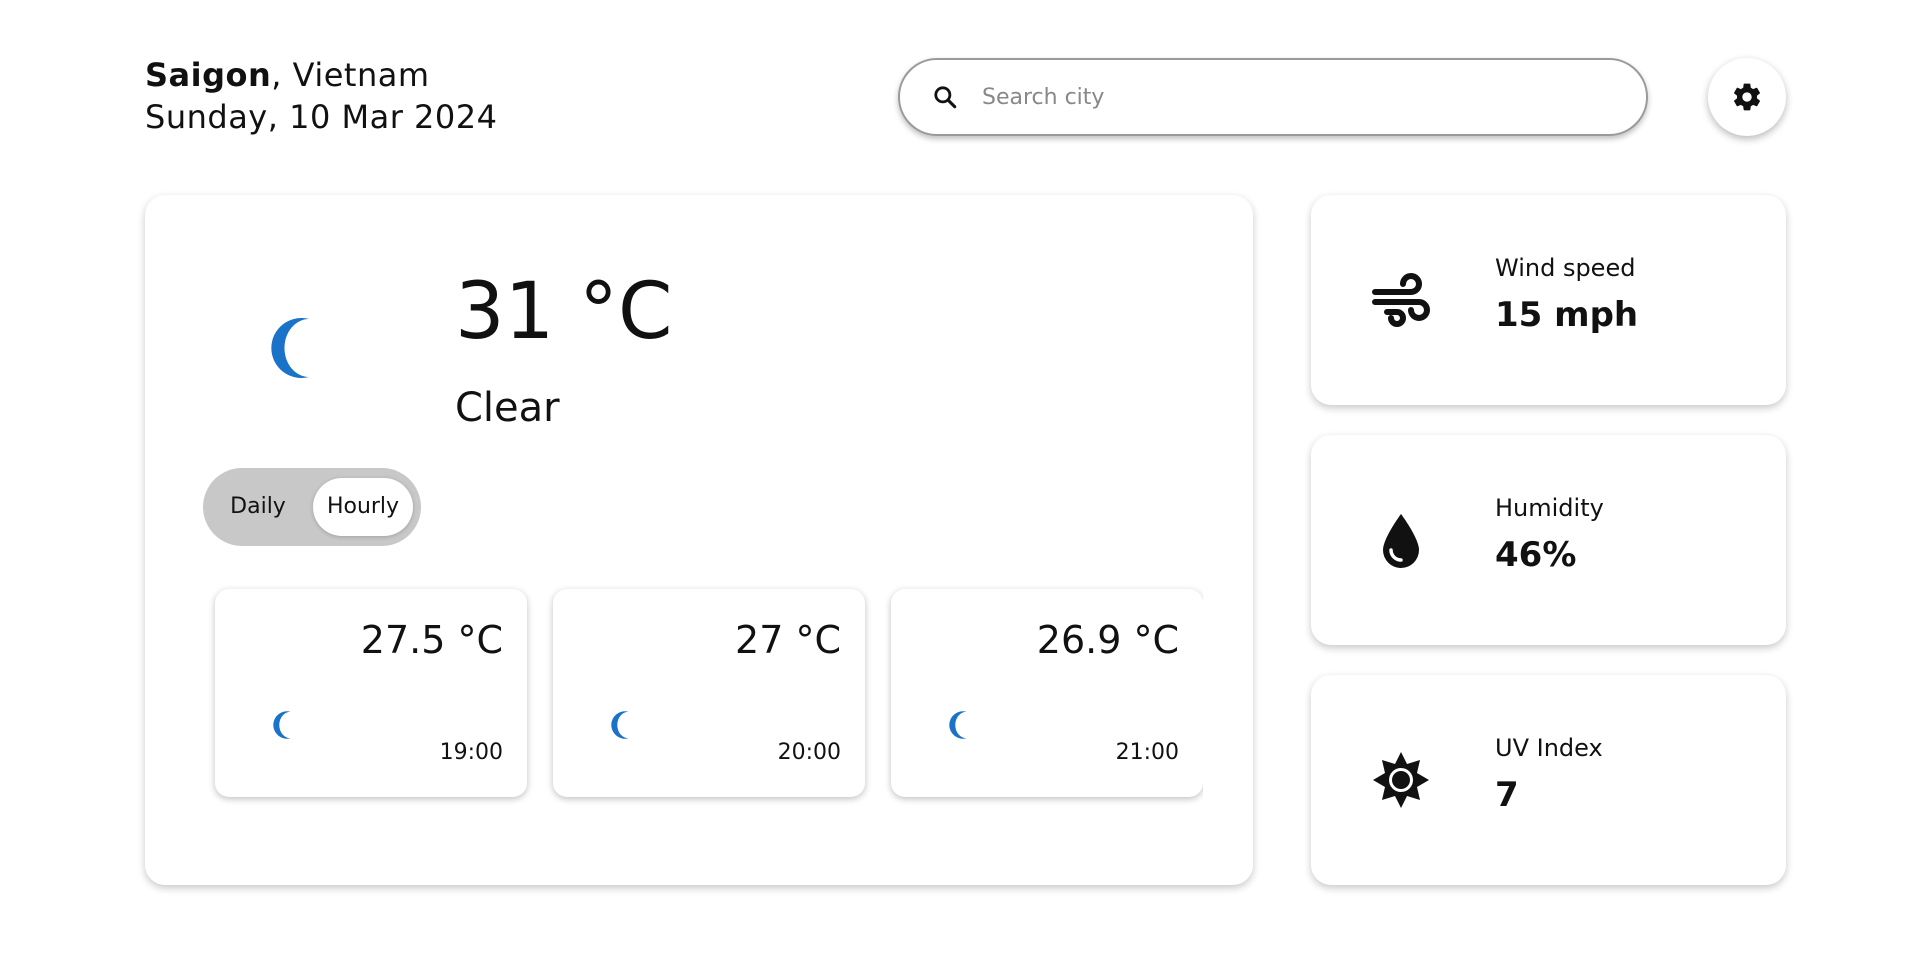  I want to click on sun-icon, so click(1401, 780).